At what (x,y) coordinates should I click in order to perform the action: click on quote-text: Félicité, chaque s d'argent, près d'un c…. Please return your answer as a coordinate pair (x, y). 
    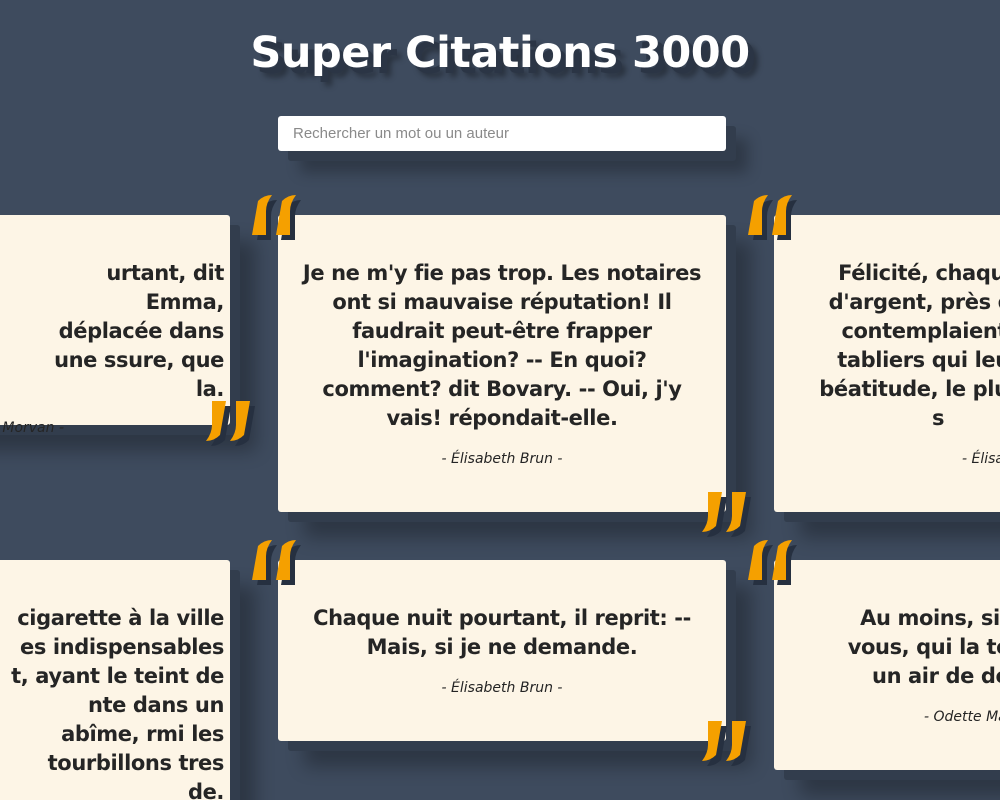
    Looking at the image, I should click on (909, 345).